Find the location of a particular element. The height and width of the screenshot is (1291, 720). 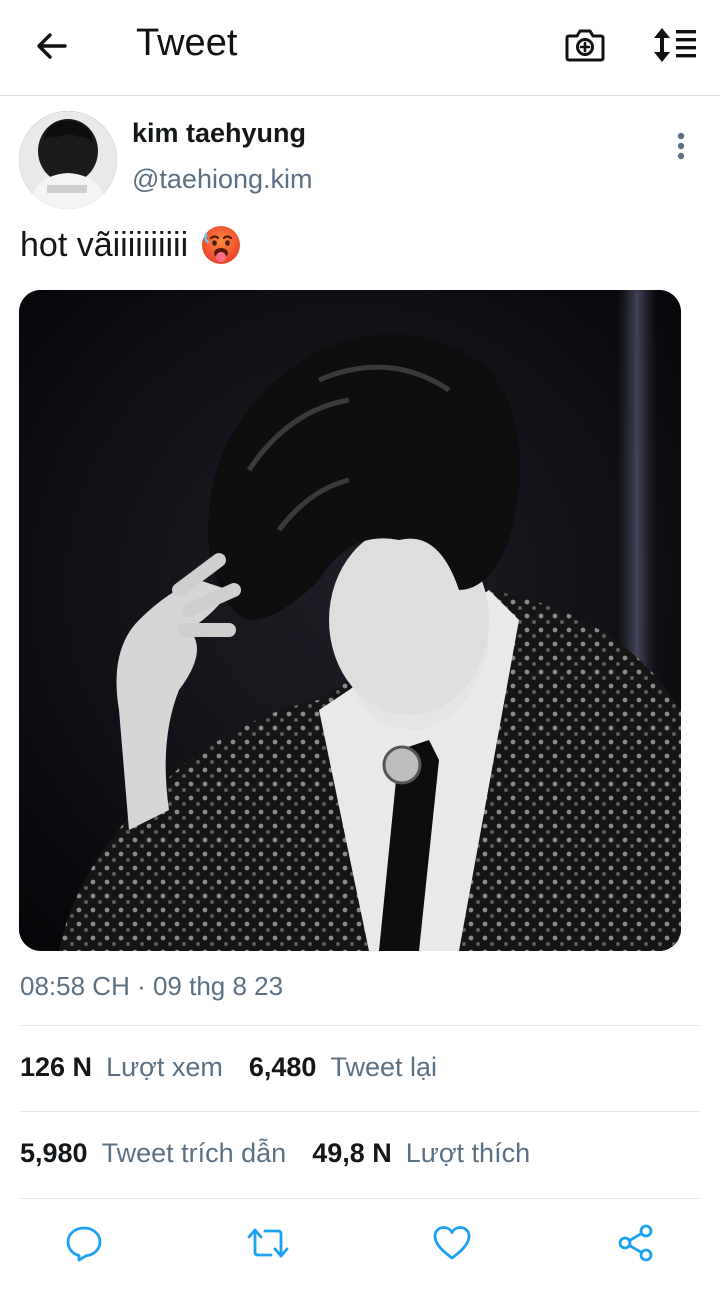

hot-face-emoji-icon is located at coordinates (221, 245).